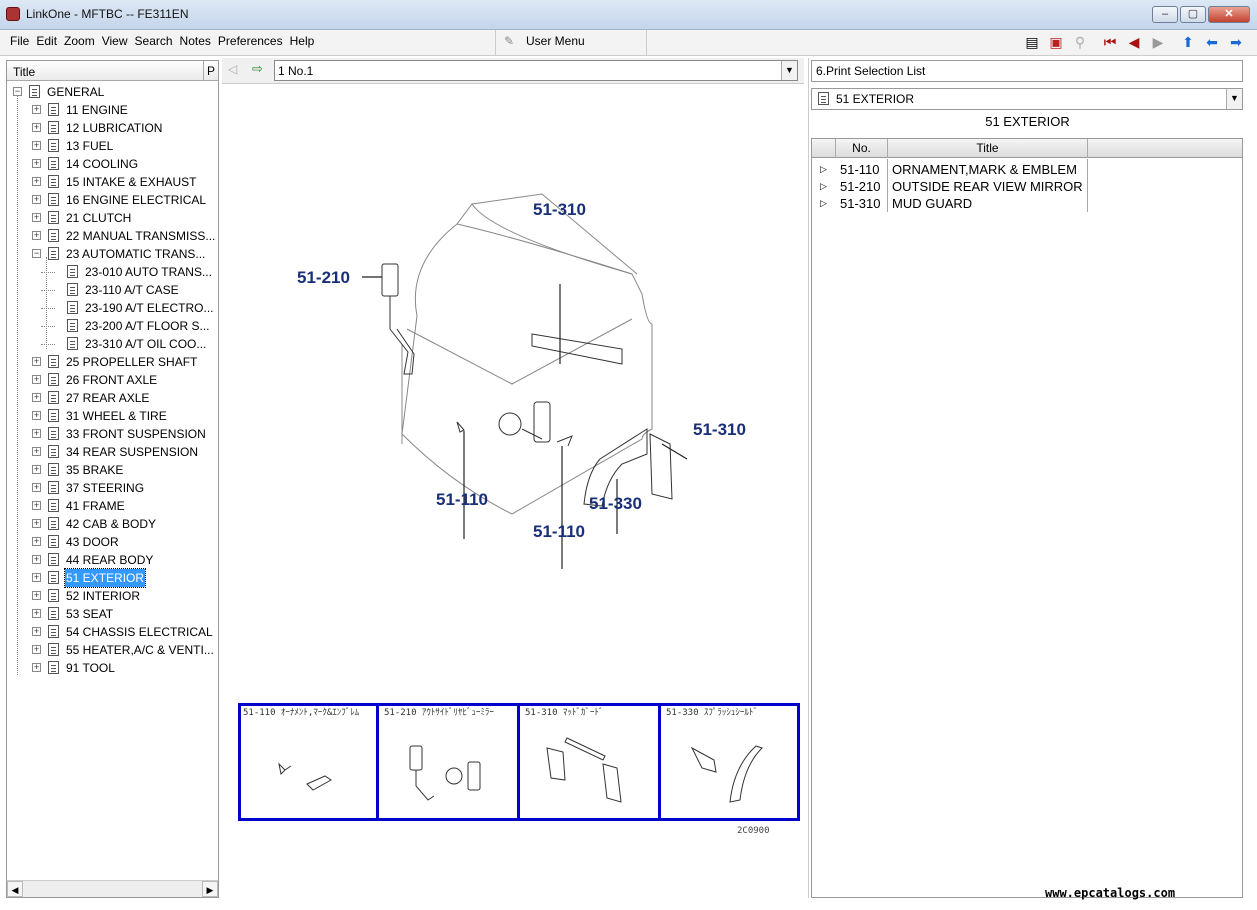 This screenshot has width=1257, height=910. Describe the element at coordinates (1080, 42) in the screenshot. I see `zoom-icon: ⚲` at that location.